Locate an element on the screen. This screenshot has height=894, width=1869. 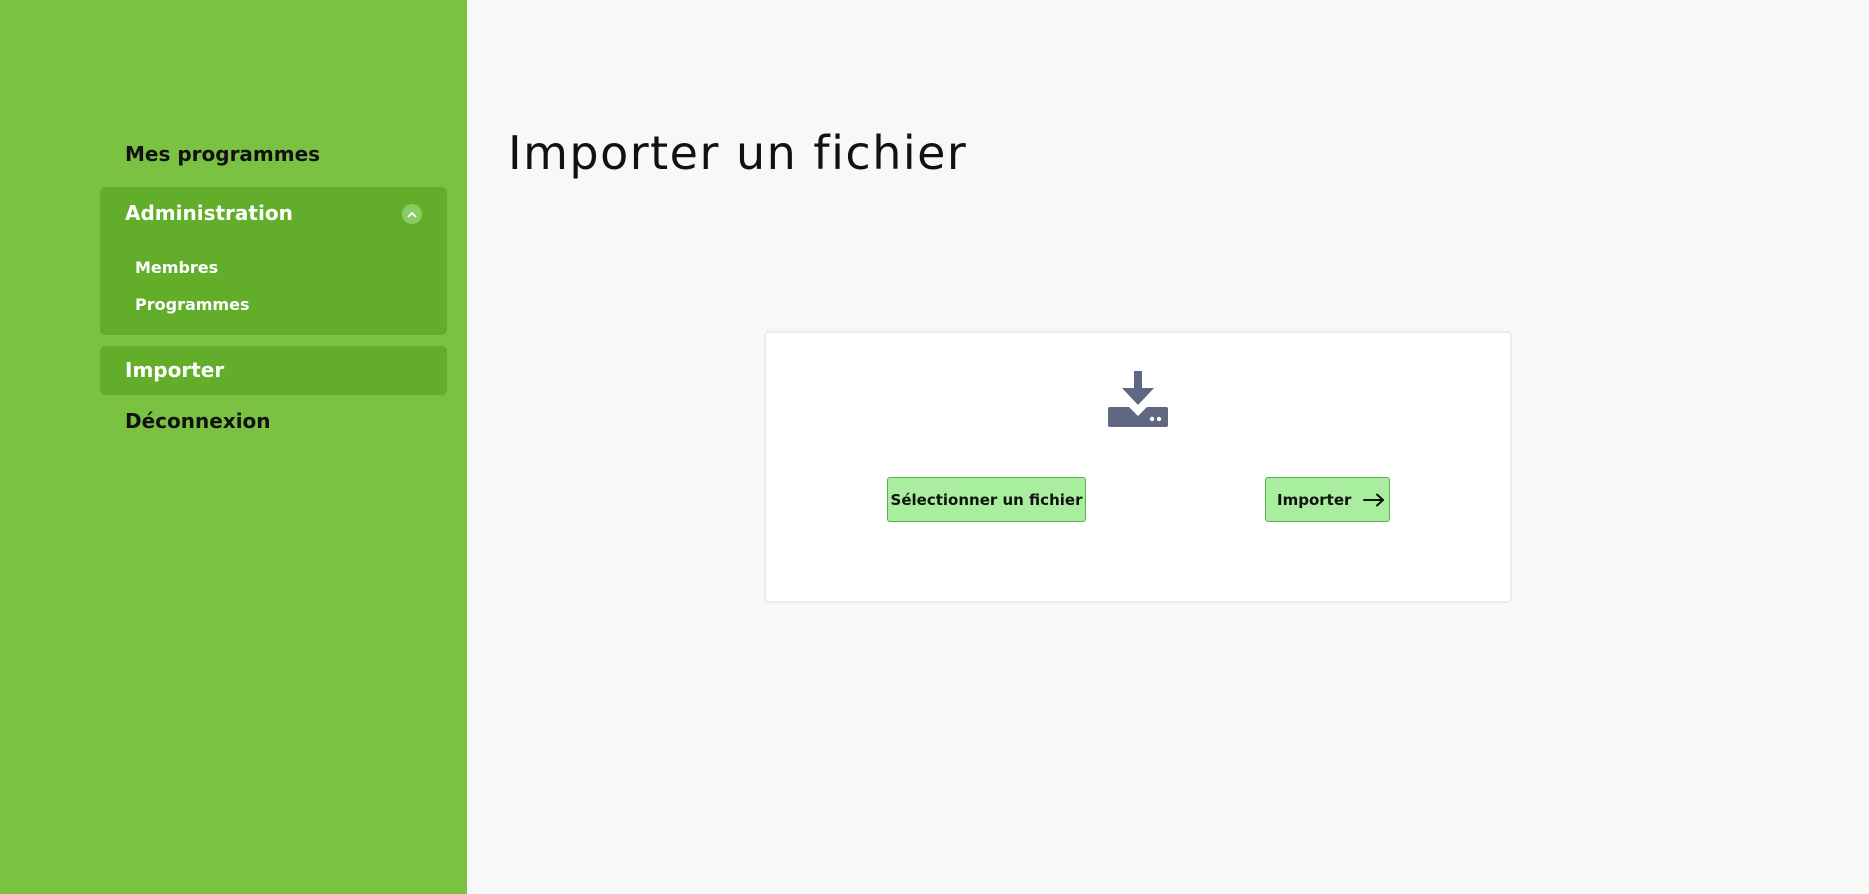
page-title: Importer un fichier is located at coordinates (738, 153).